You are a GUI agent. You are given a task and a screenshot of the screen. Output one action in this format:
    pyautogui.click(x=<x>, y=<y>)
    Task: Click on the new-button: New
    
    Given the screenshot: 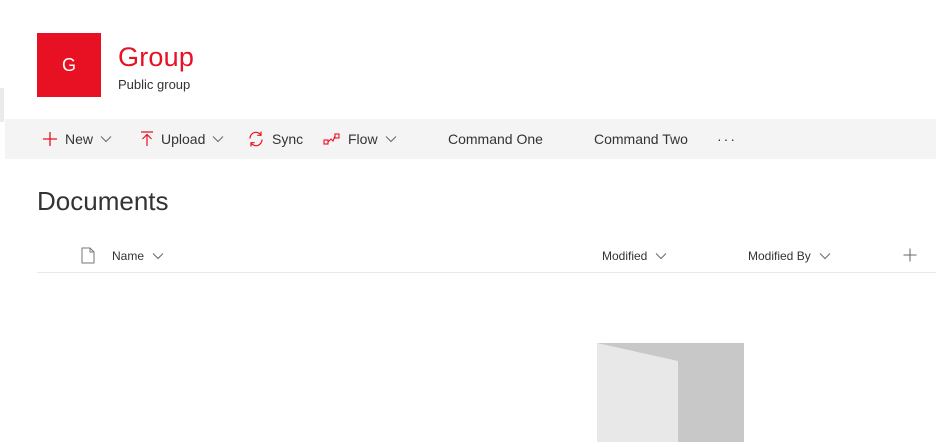 What is the action you would take?
    pyautogui.click(x=77, y=139)
    